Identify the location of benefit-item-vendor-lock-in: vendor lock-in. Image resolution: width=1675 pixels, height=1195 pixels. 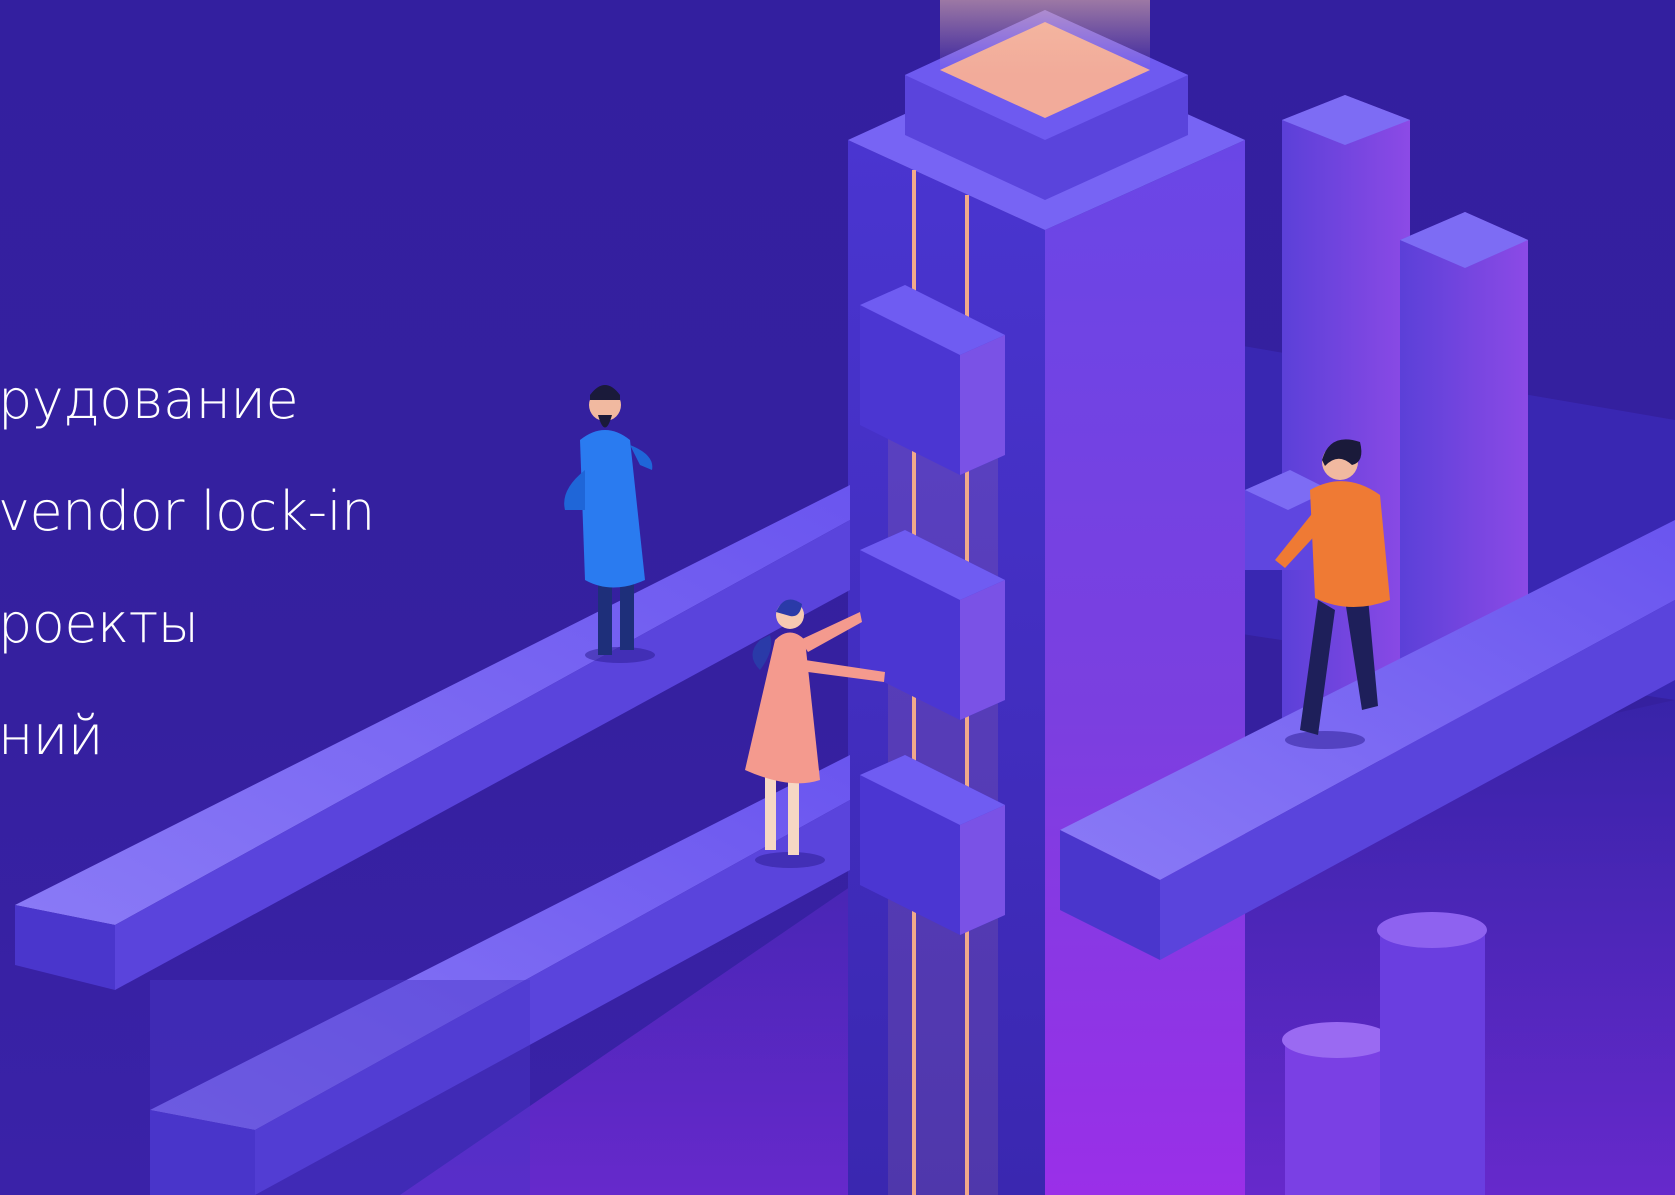
(187, 511).